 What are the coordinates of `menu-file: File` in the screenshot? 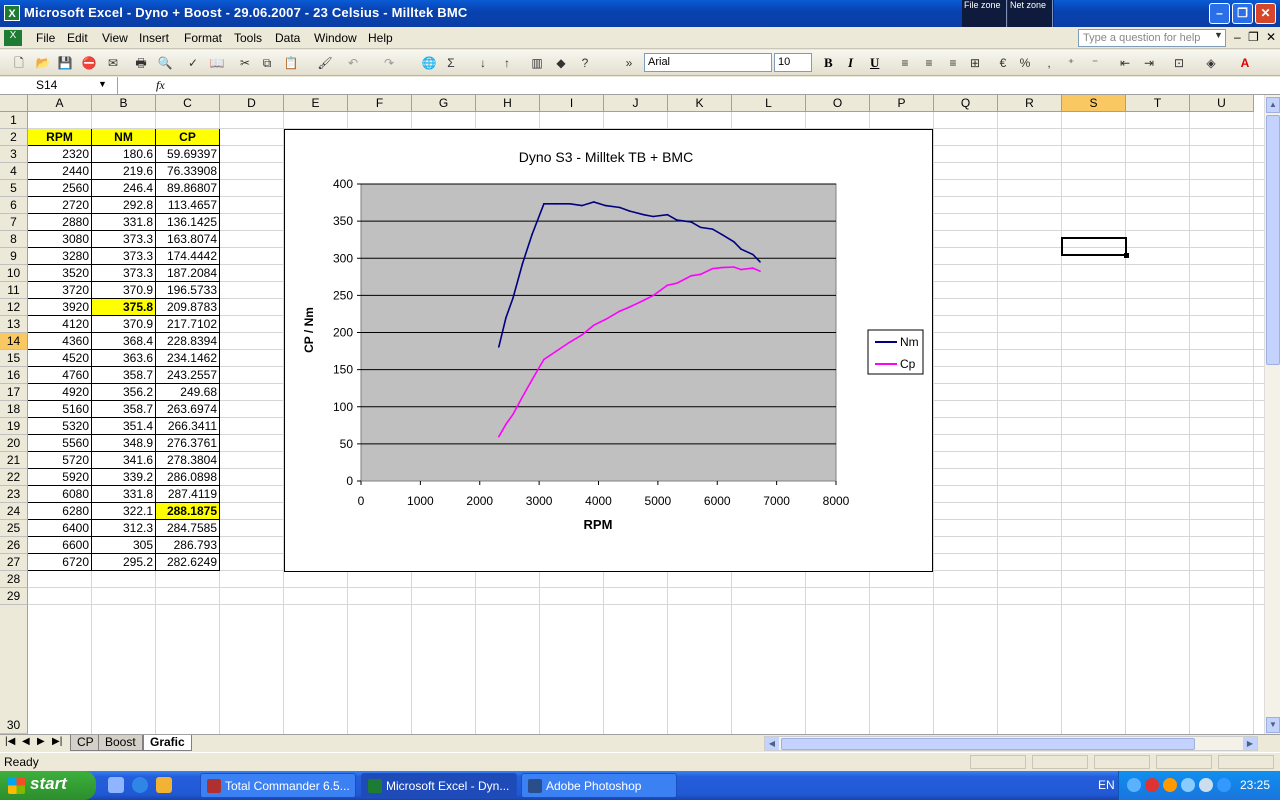 It's located at (45, 38).